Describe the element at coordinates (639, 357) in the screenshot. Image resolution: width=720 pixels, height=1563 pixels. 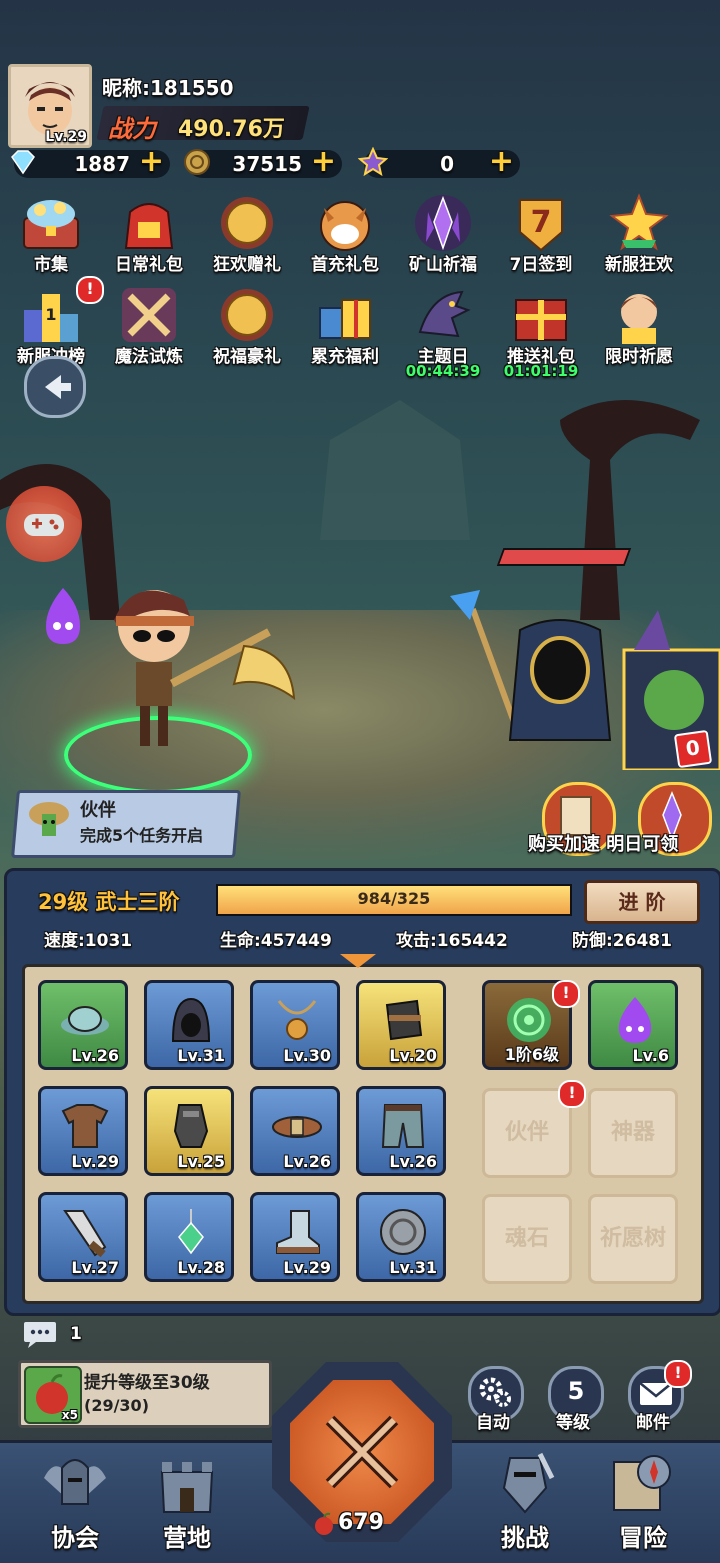
I see `activity-label: 限时祈愿` at that location.